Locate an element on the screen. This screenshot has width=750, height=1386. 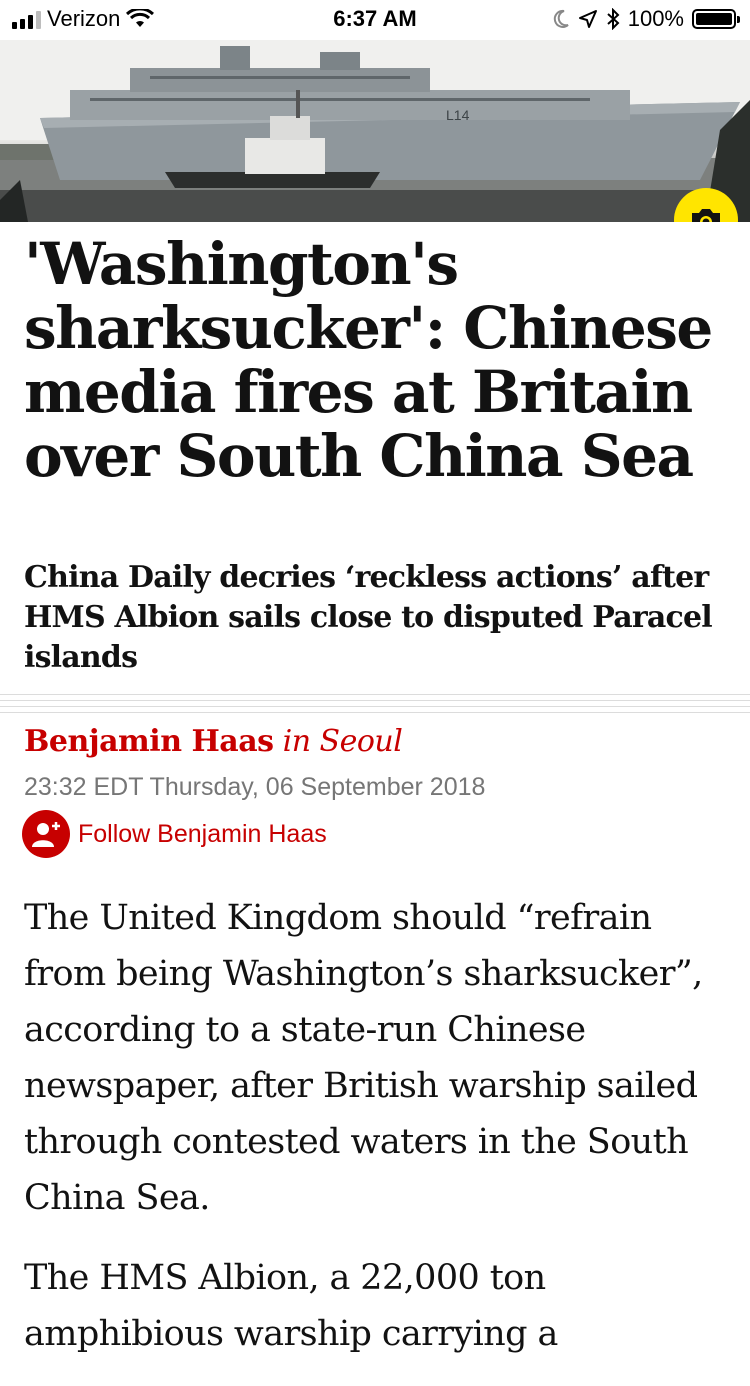
status-right: 100% is located at coordinates (646, 19).